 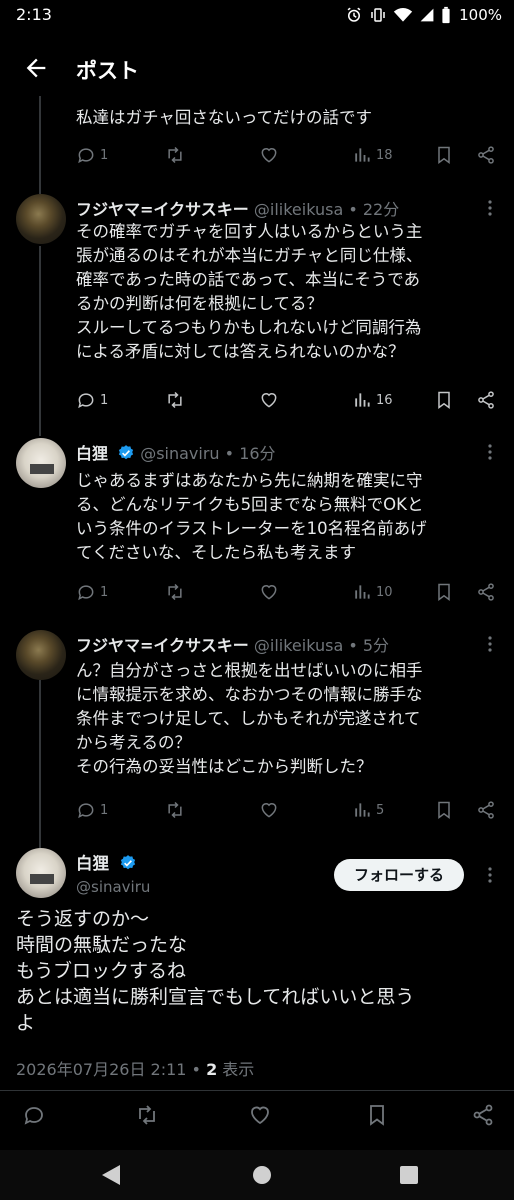 What do you see at coordinates (257, 69) in the screenshot?
I see `header: ポスト` at bounding box center [257, 69].